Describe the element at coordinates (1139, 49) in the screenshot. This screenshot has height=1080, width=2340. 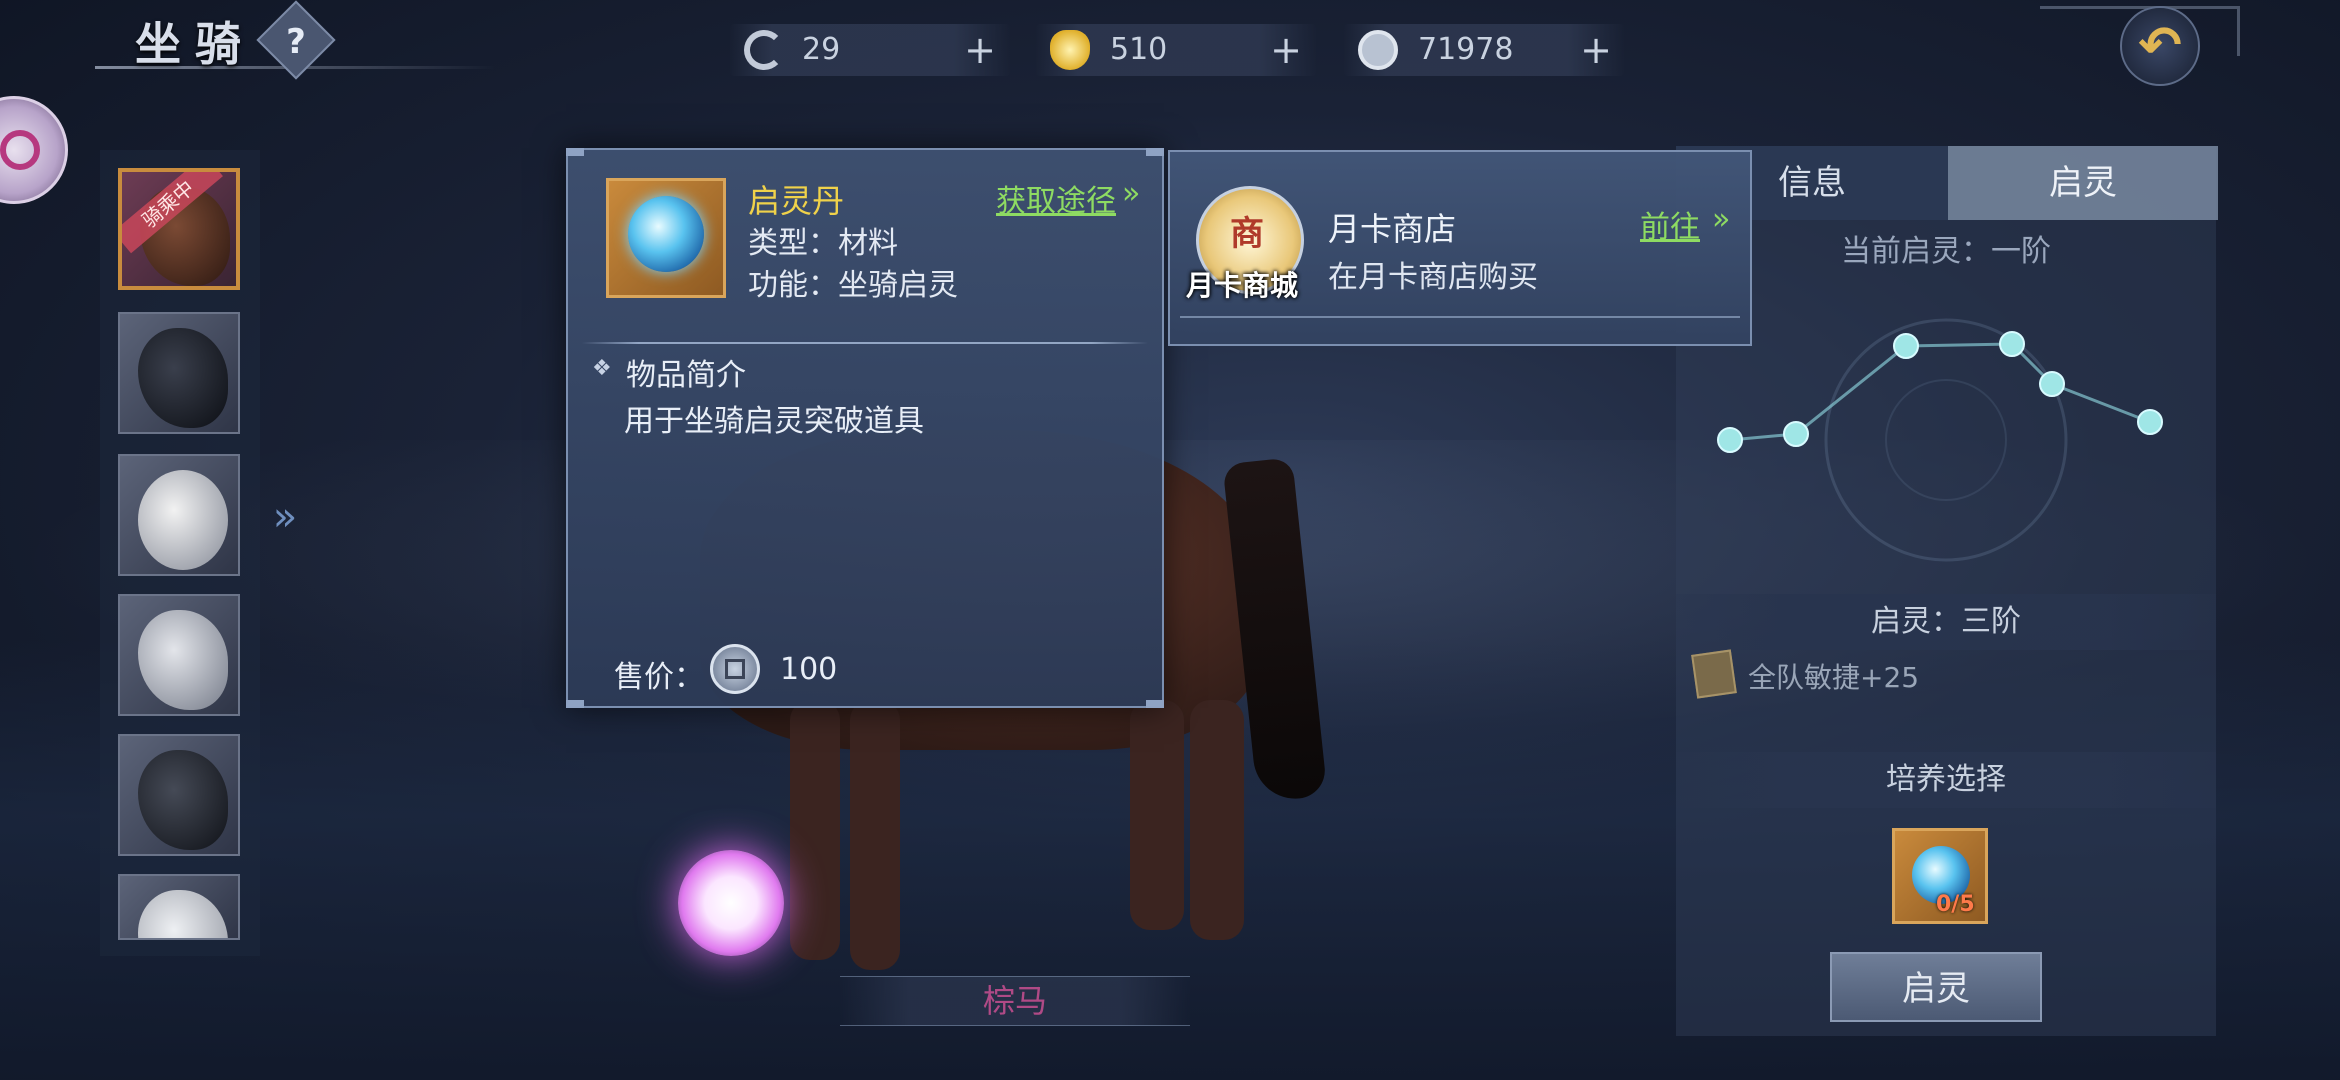
I see `resource-value-2: 510` at that location.